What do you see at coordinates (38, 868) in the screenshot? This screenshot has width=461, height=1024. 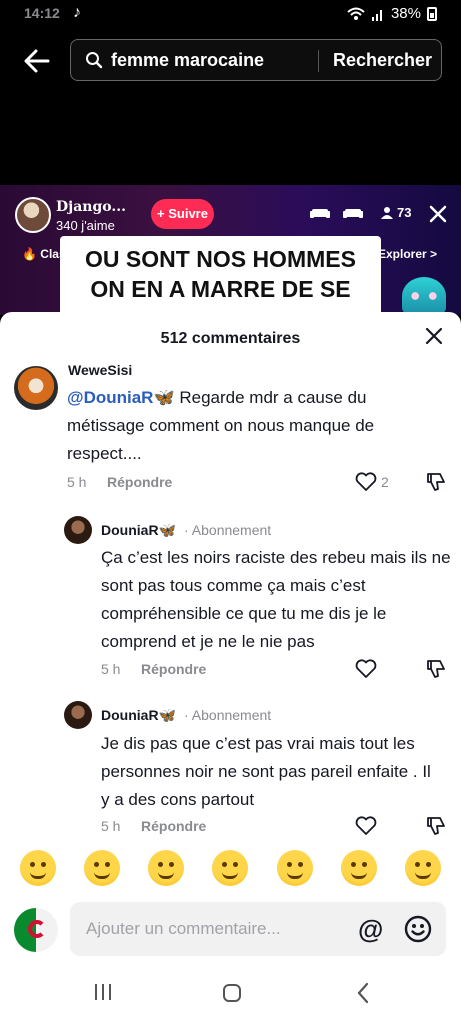 I see `grinning-emoji-icon` at bounding box center [38, 868].